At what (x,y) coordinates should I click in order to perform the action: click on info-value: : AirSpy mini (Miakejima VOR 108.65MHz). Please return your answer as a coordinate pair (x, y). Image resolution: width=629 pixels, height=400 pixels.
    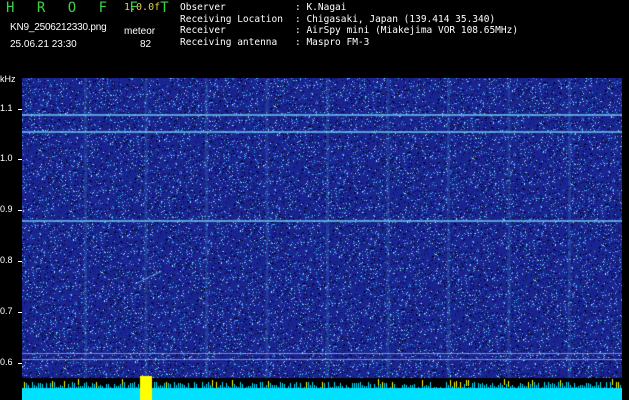
    Looking at the image, I should click on (407, 30).